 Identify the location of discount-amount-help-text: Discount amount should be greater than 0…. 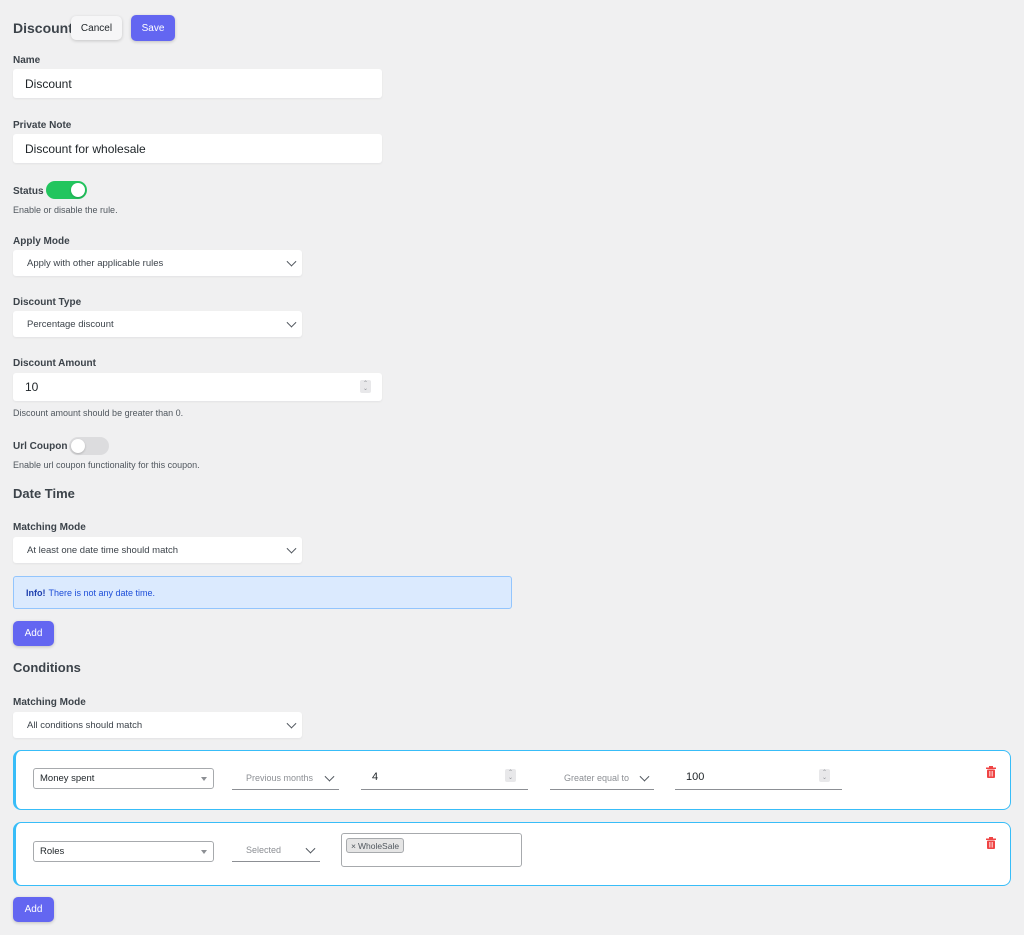
(98, 413).